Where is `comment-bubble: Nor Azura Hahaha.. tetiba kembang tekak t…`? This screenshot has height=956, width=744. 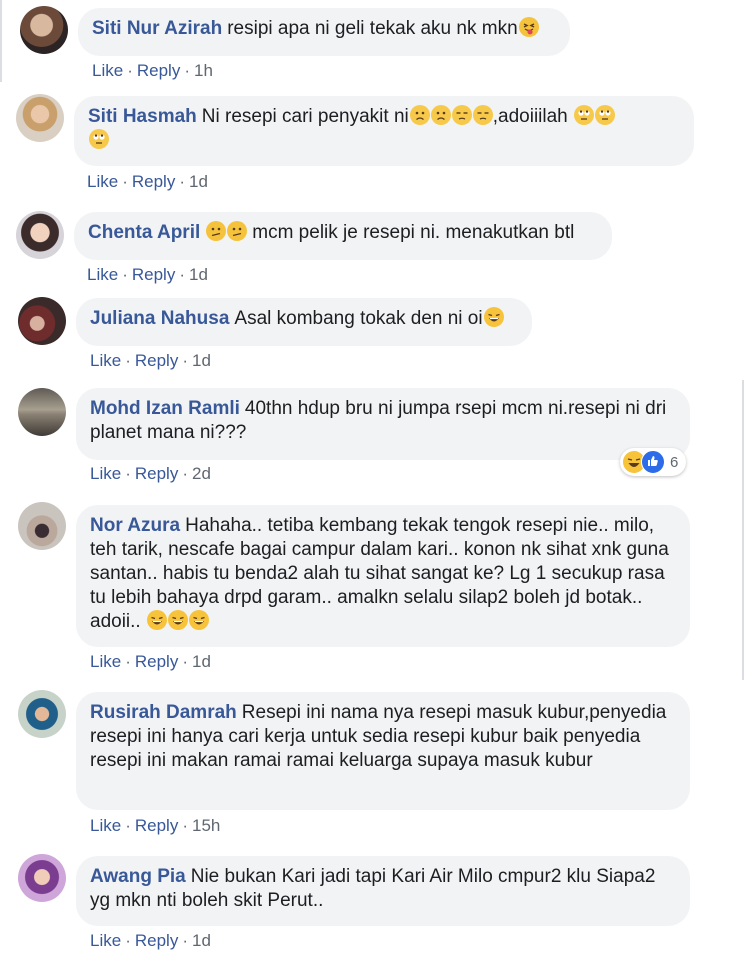 comment-bubble: Nor Azura Hahaha.. tetiba kembang tekak t… is located at coordinates (383, 576).